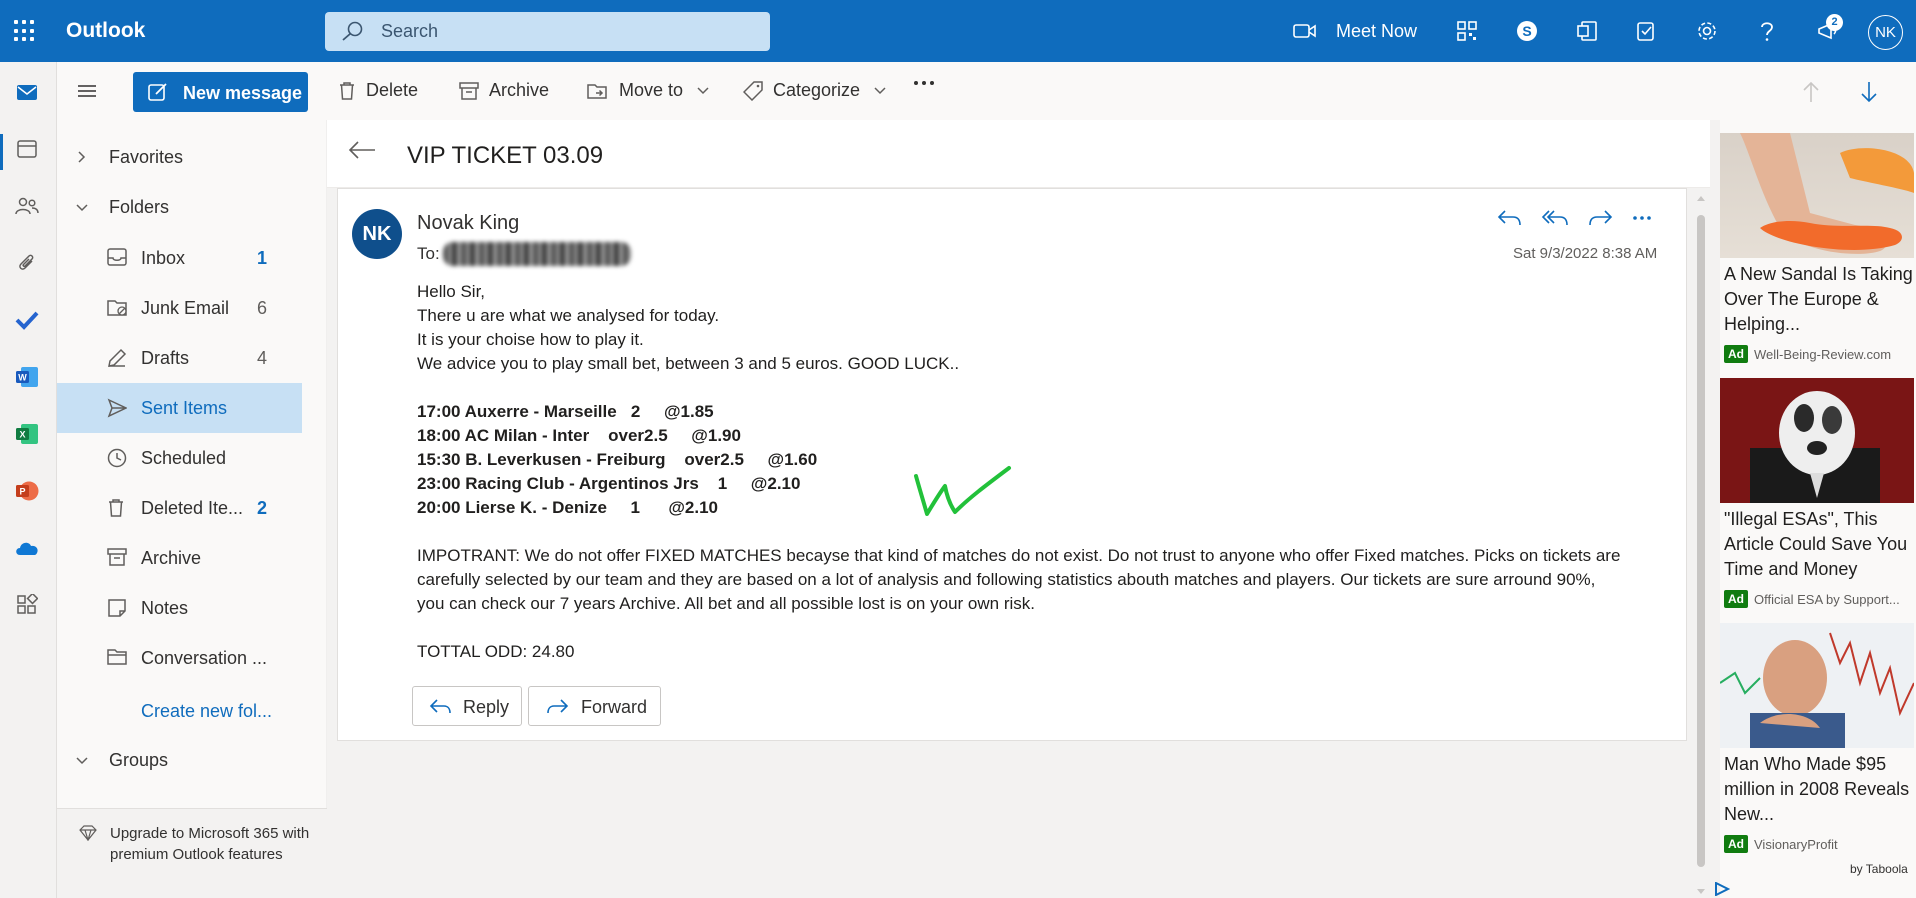 The image size is (1916, 898). Describe the element at coordinates (179, 408) in the screenshot. I see `folder-sent-items: Sent Items` at that location.